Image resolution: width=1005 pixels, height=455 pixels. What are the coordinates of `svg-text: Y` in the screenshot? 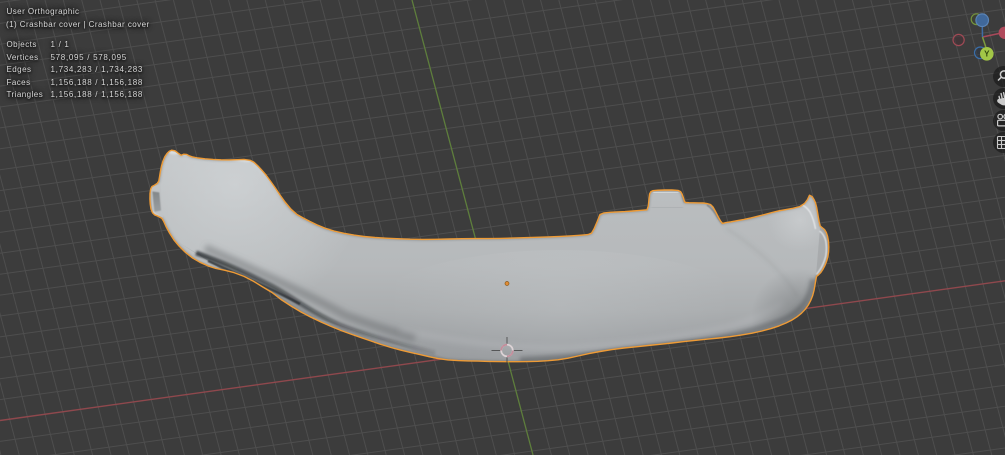 It's located at (987, 54).